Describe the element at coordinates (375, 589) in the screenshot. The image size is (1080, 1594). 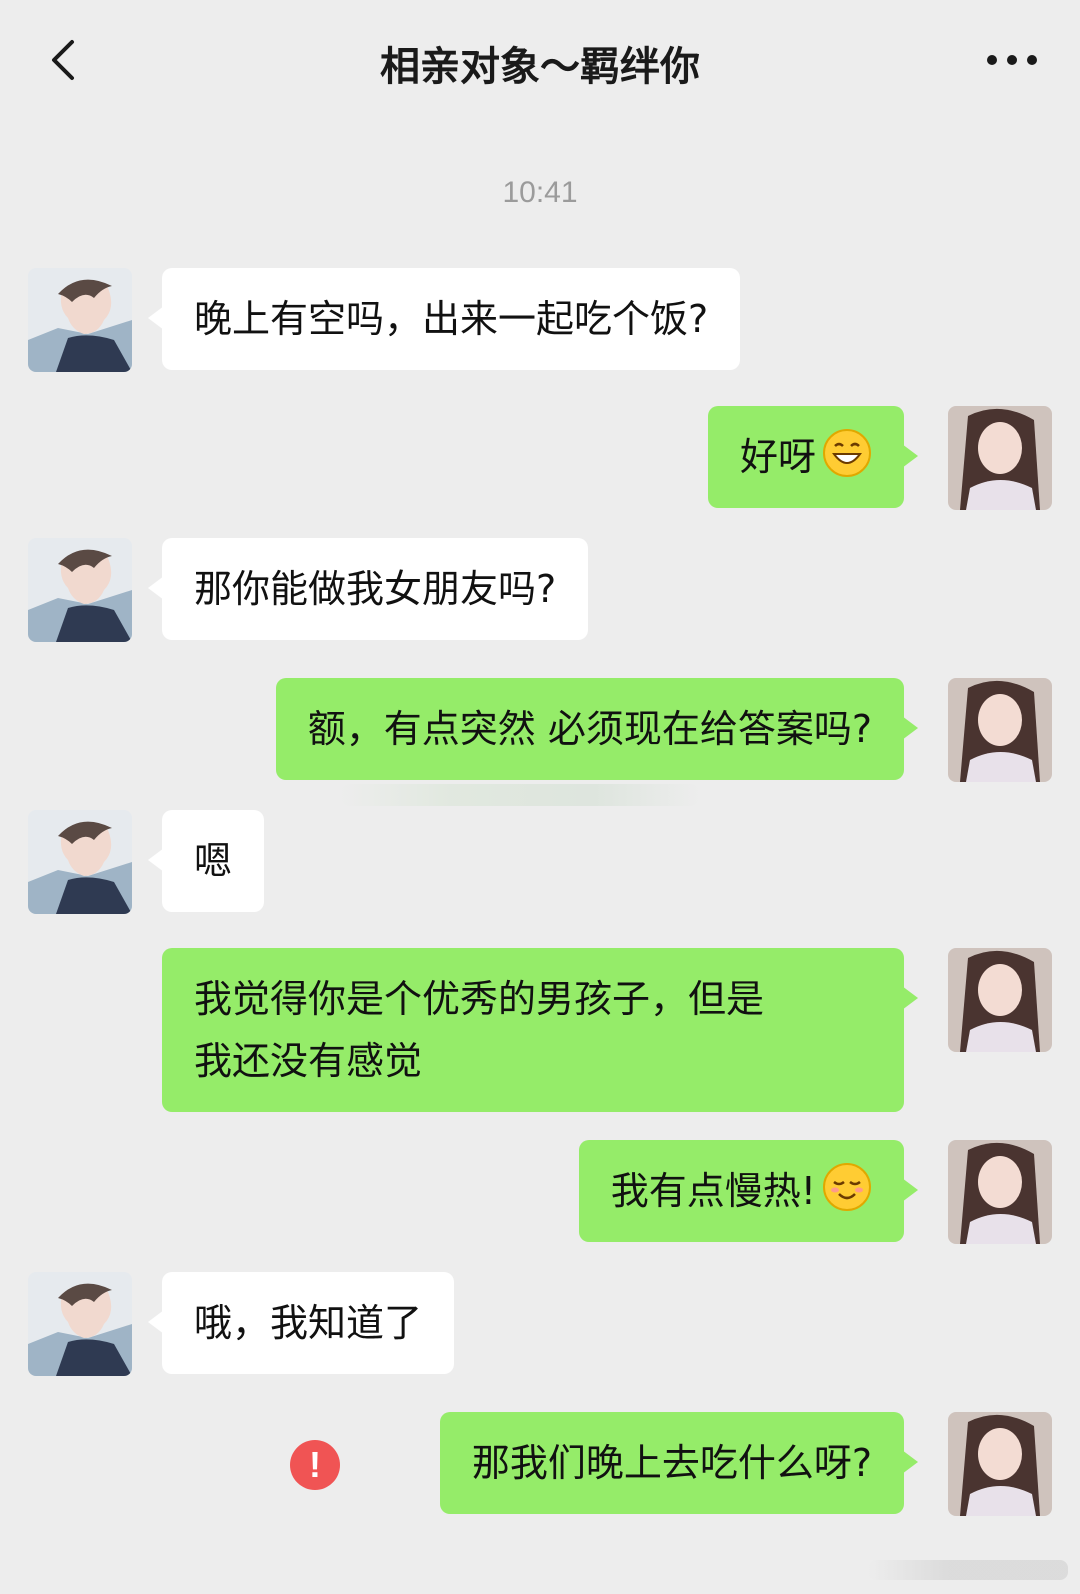
I see `message-text: 那你能做我女朋友吗?` at that location.